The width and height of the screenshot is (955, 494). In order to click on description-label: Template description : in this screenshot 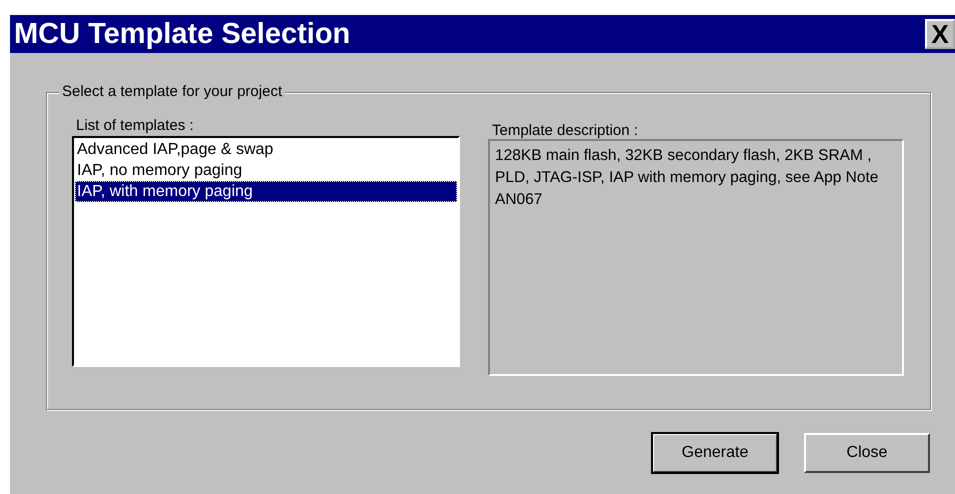, I will do `click(565, 129)`.